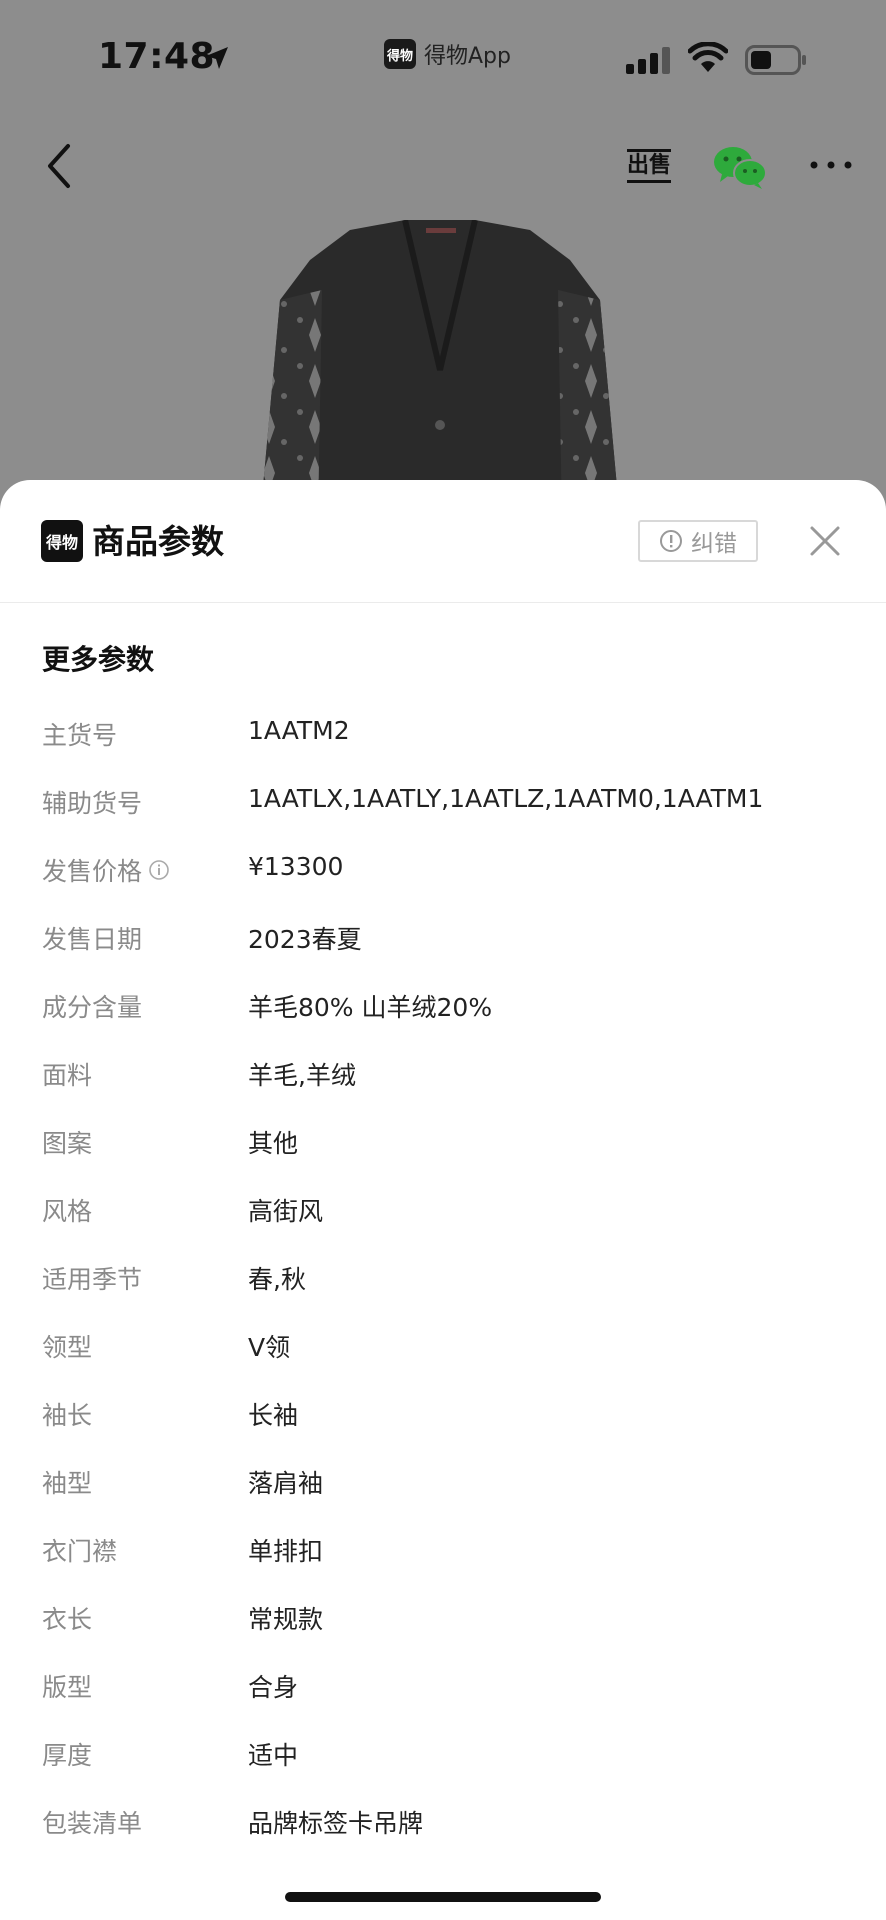  Describe the element at coordinates (92, 803) in the screenshot. I see `param-label: 辅助货号` at that location.